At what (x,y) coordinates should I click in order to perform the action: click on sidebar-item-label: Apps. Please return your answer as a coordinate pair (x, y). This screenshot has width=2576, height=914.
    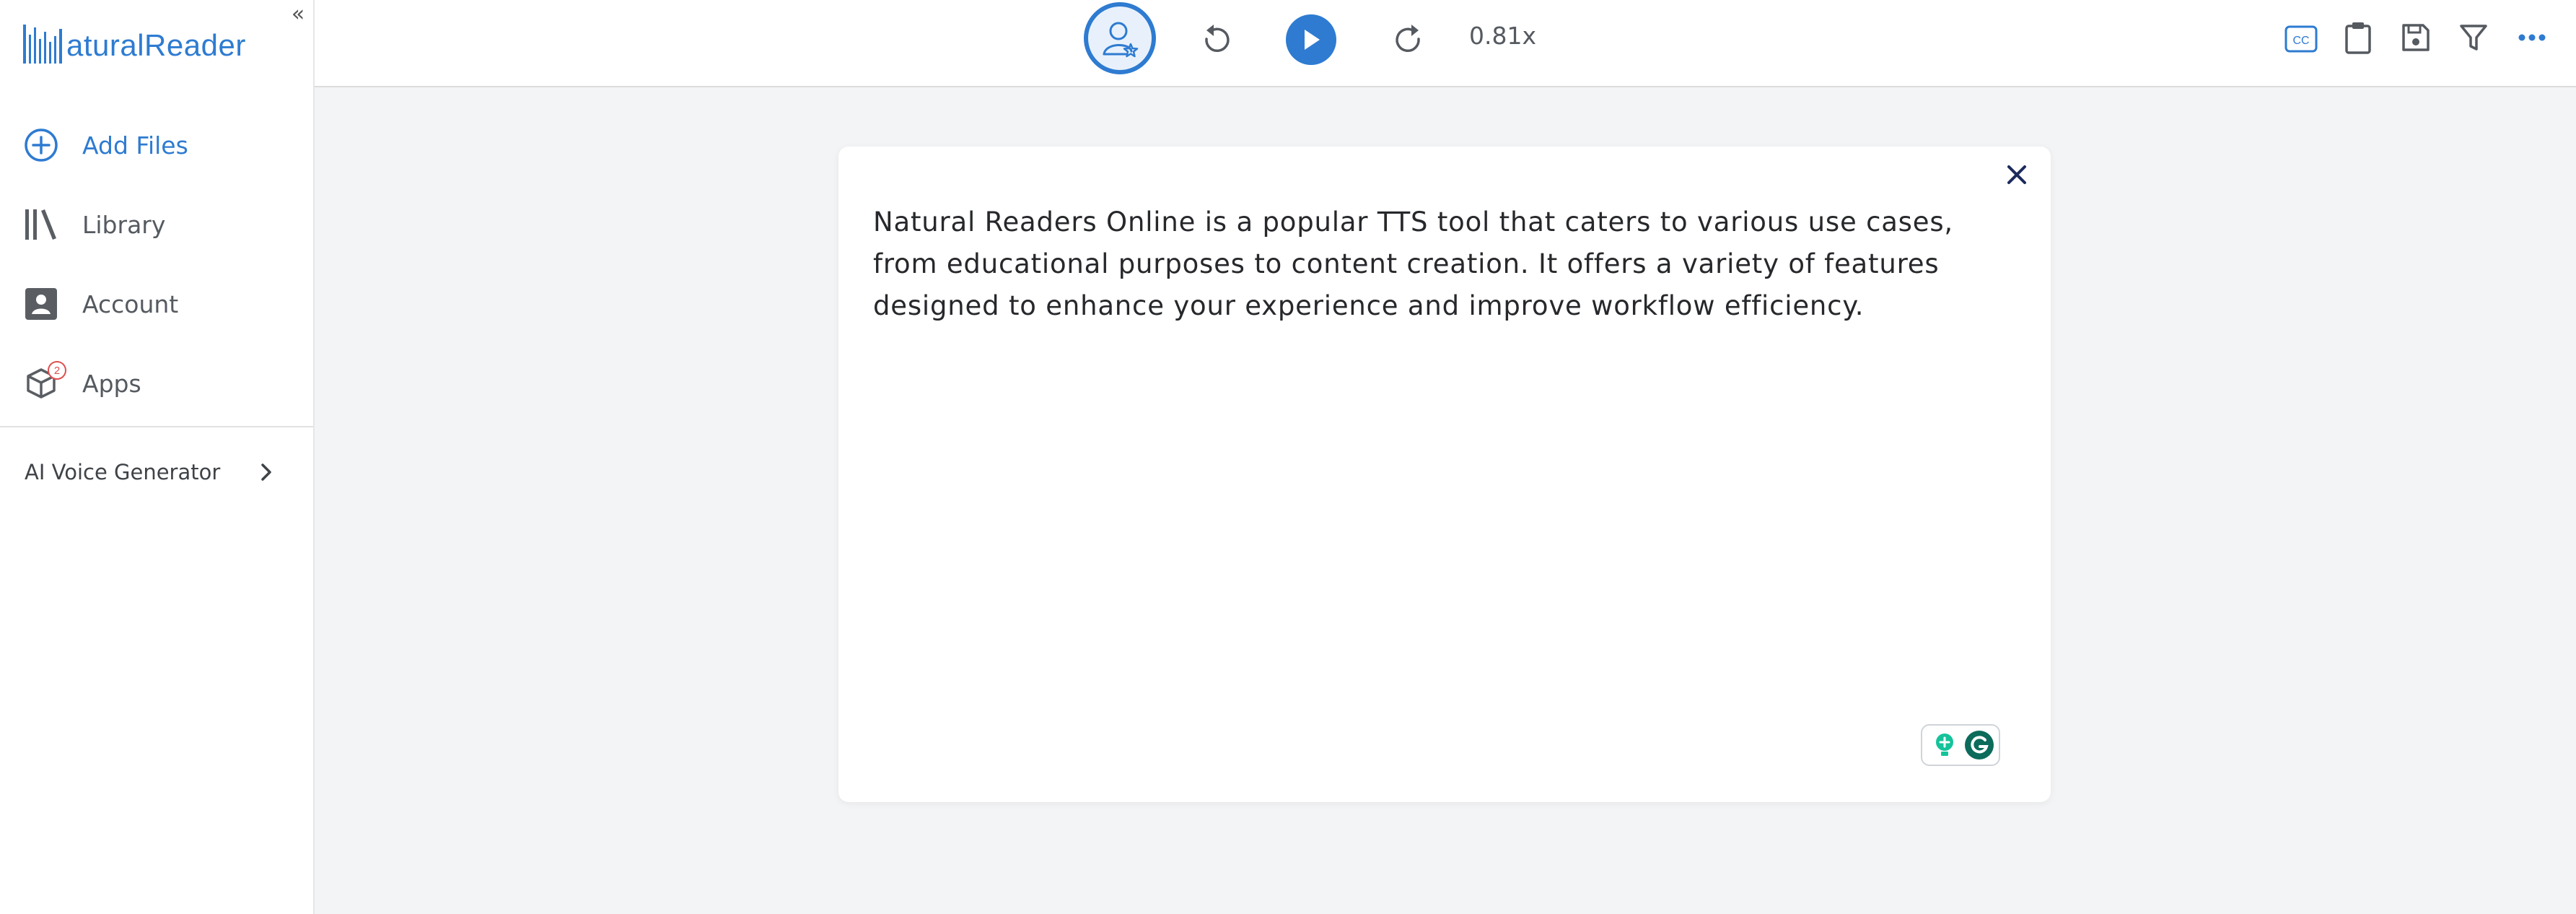
    Looking at the image, I should click on (111, 384).